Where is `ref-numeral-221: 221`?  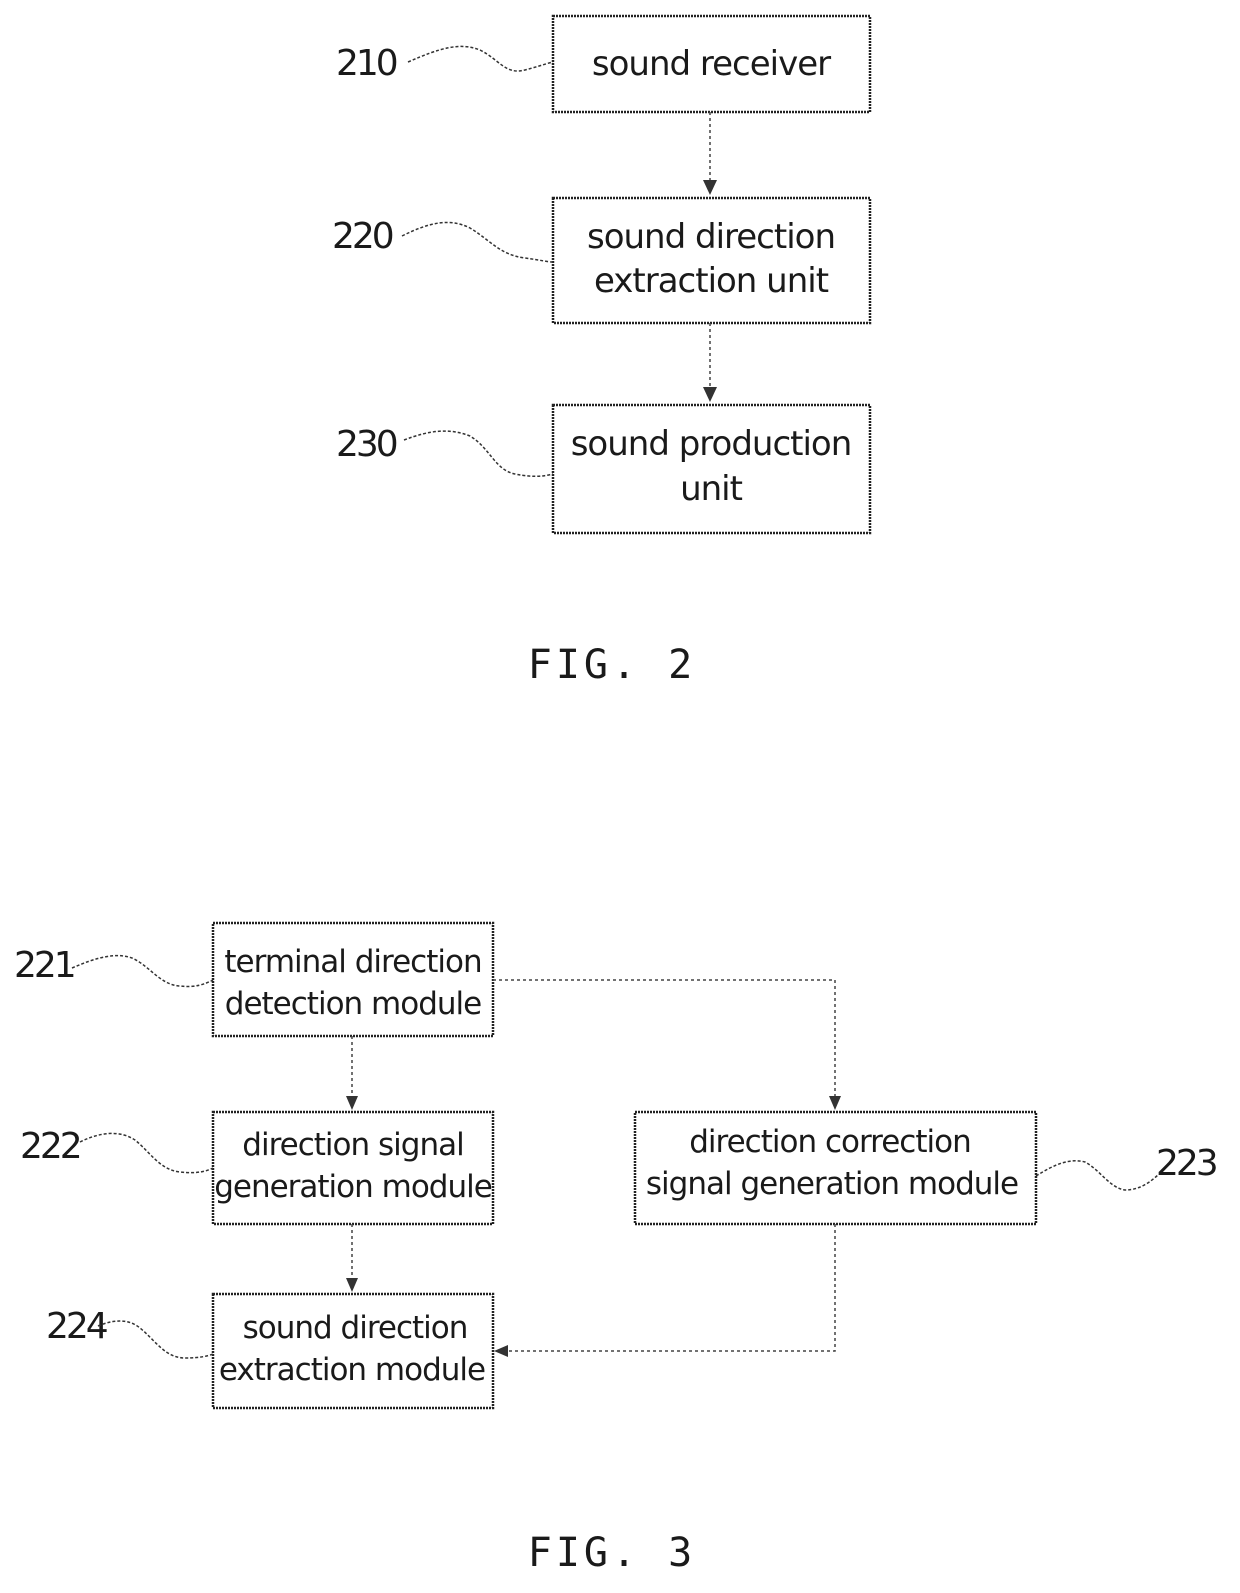 ref-numeral-221: 221 is located at coordinates (44, 965).